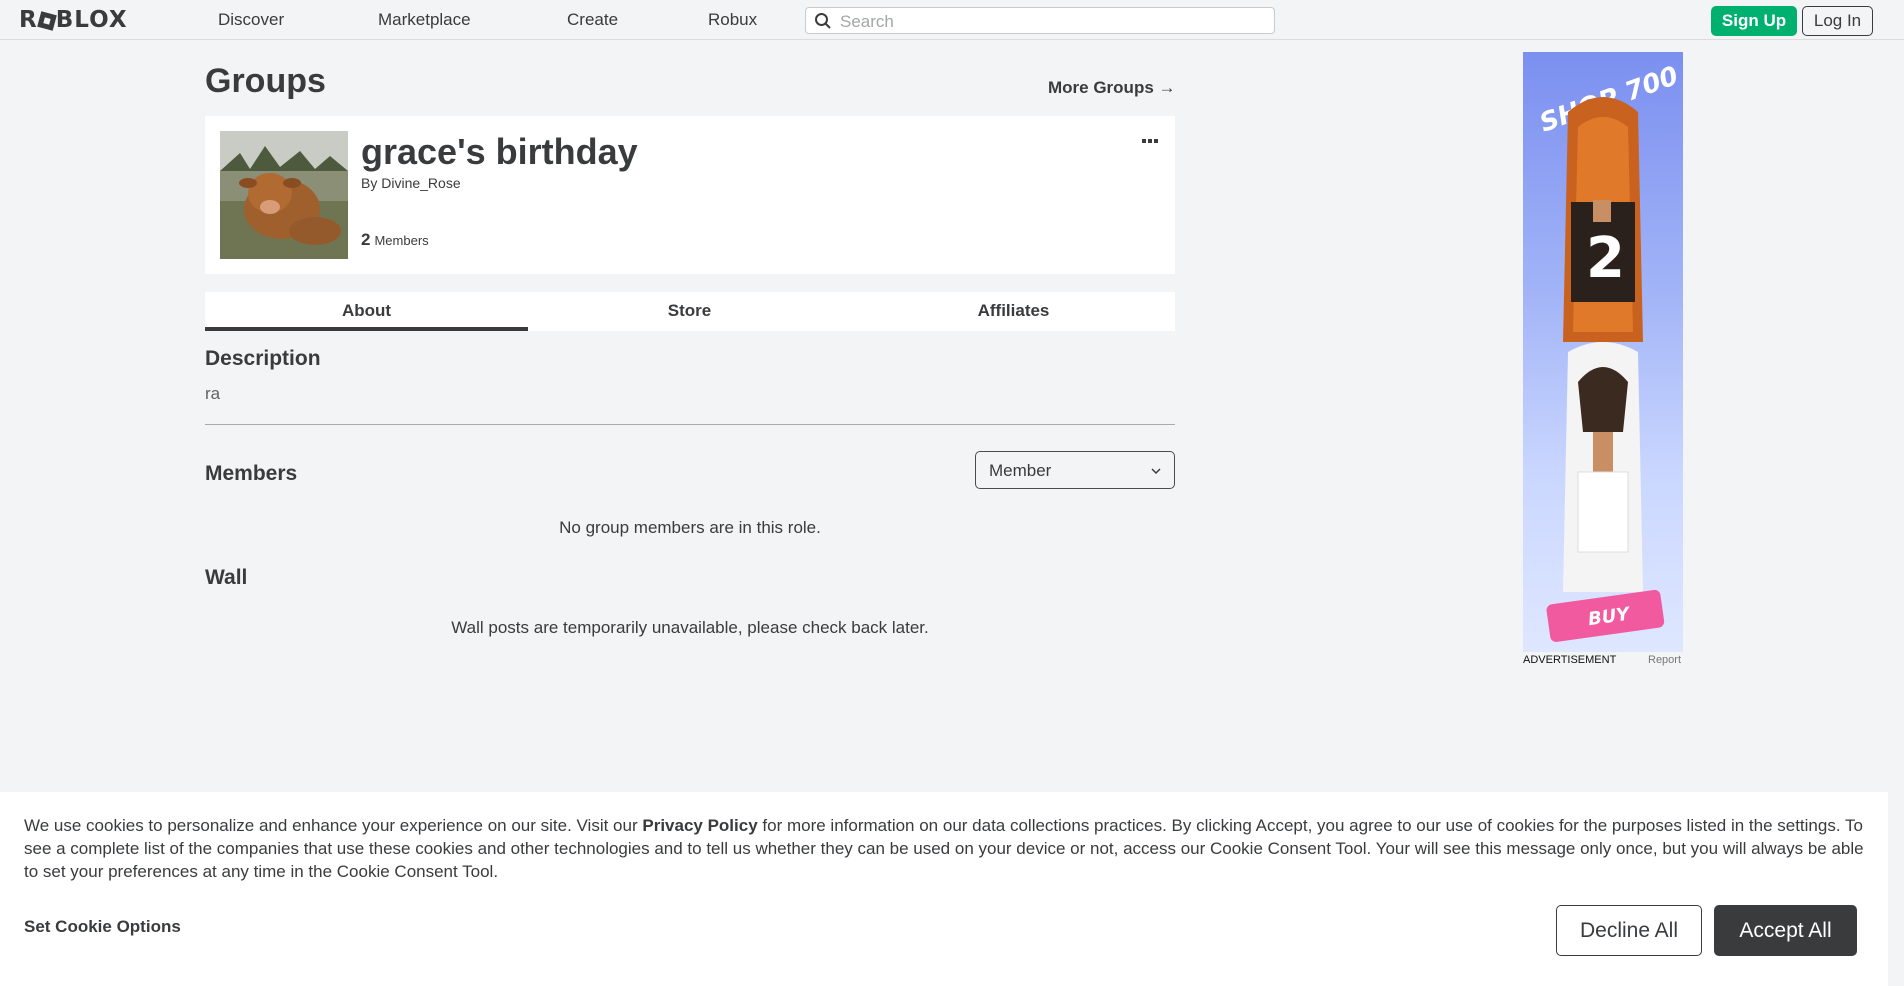 The width and height of the screenshot is (1904, 986). I want to click on group-thumbnail, so click(284, 195).